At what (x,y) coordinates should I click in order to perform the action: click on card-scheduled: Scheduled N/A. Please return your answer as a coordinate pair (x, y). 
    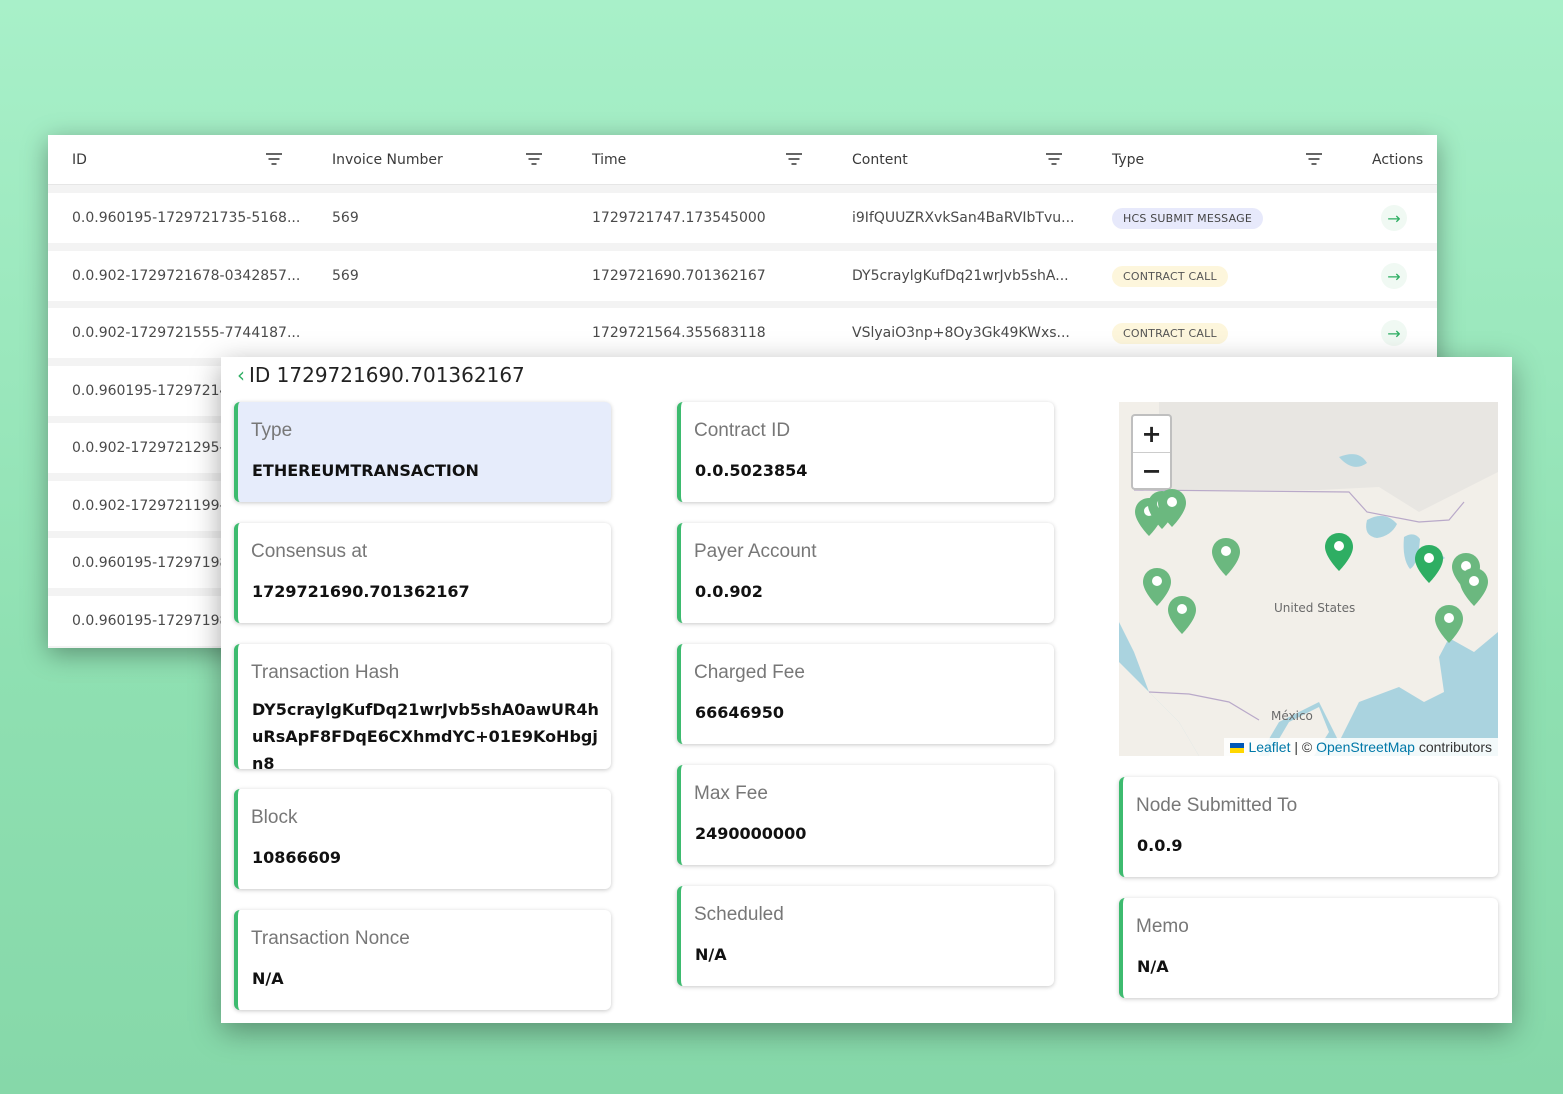
    Looking at the image, I should click on (865, 936).